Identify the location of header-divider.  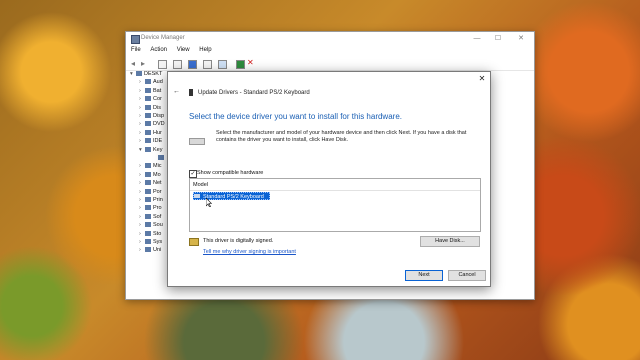
(335, 190).